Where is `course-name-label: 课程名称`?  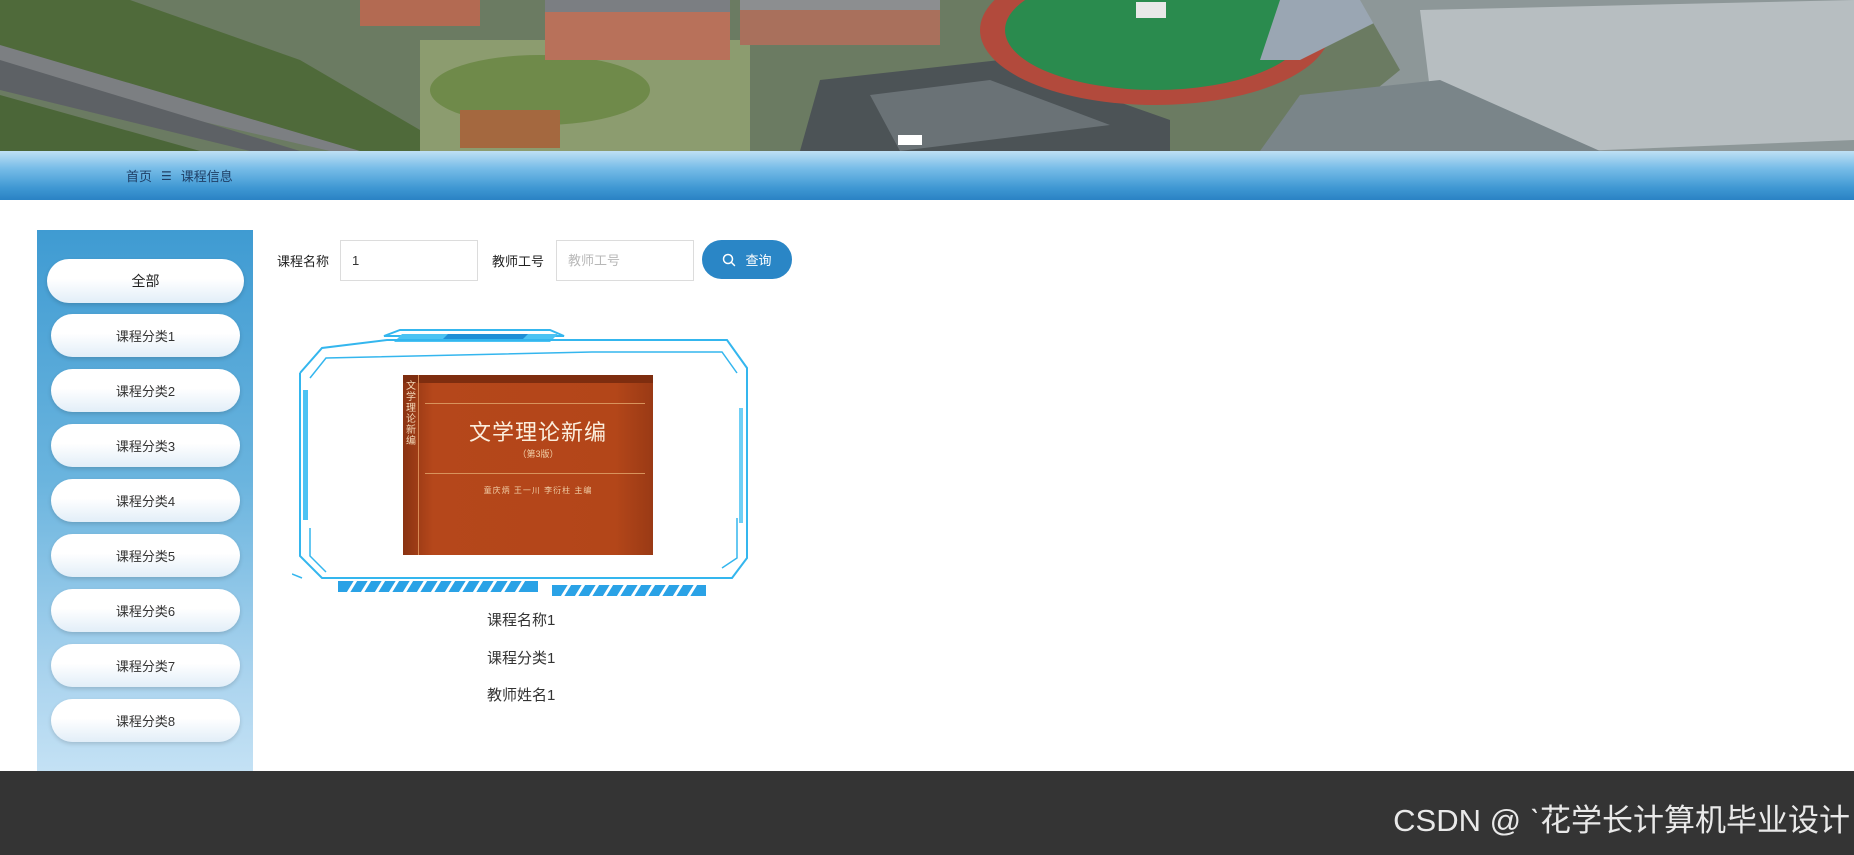 course-name-label: 课程名称 is located at coordinates (303, 261).